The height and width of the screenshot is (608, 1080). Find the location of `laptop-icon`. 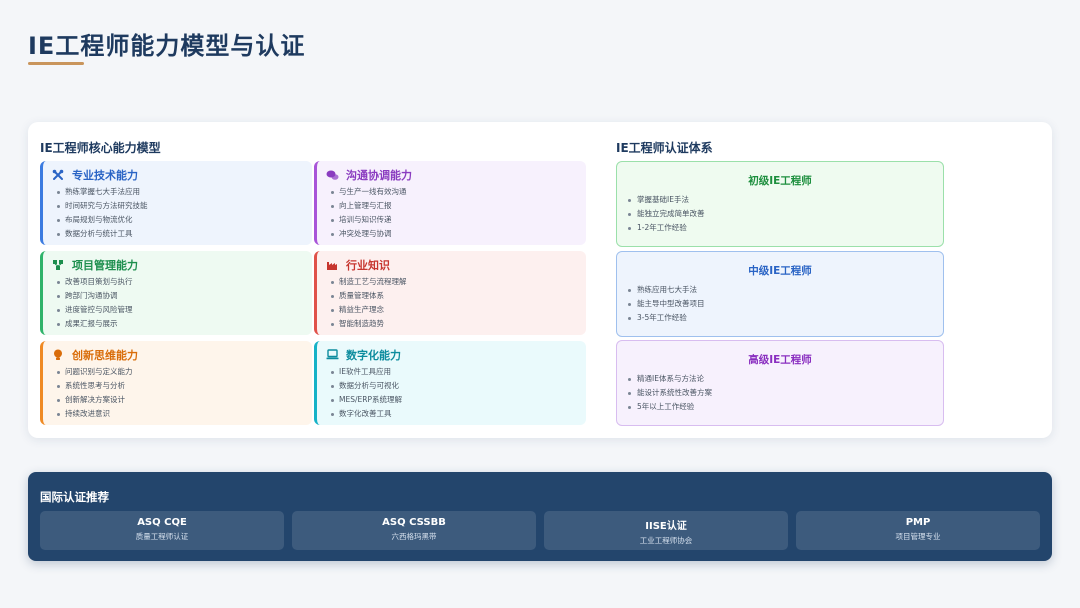

laptop-icon is located at coordinates (332, 355).